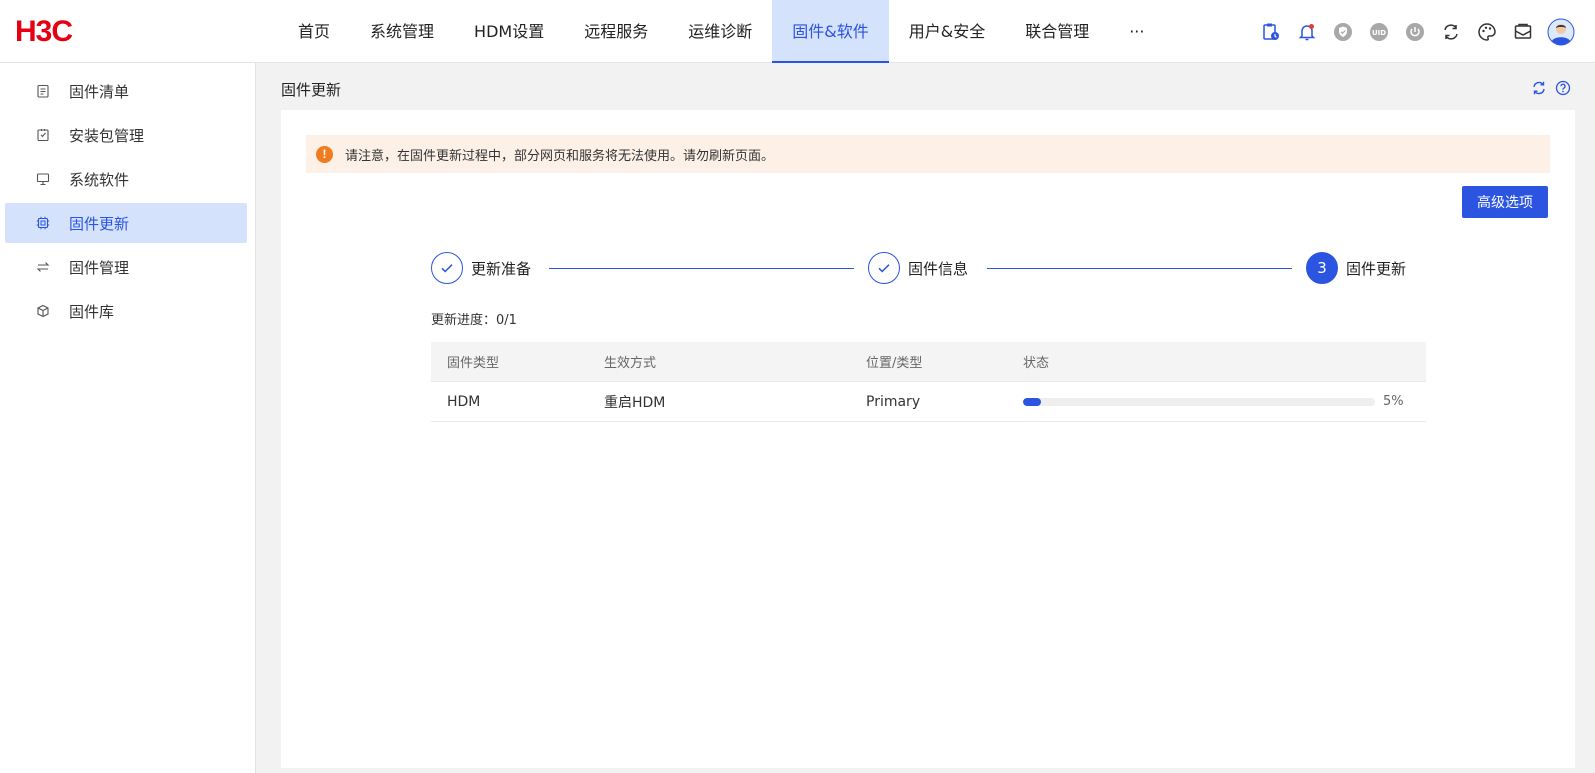 The width and height of the screenshot is (1595, 773). I want to click on nav-user-security: 用户&安全, so click(947, 31).